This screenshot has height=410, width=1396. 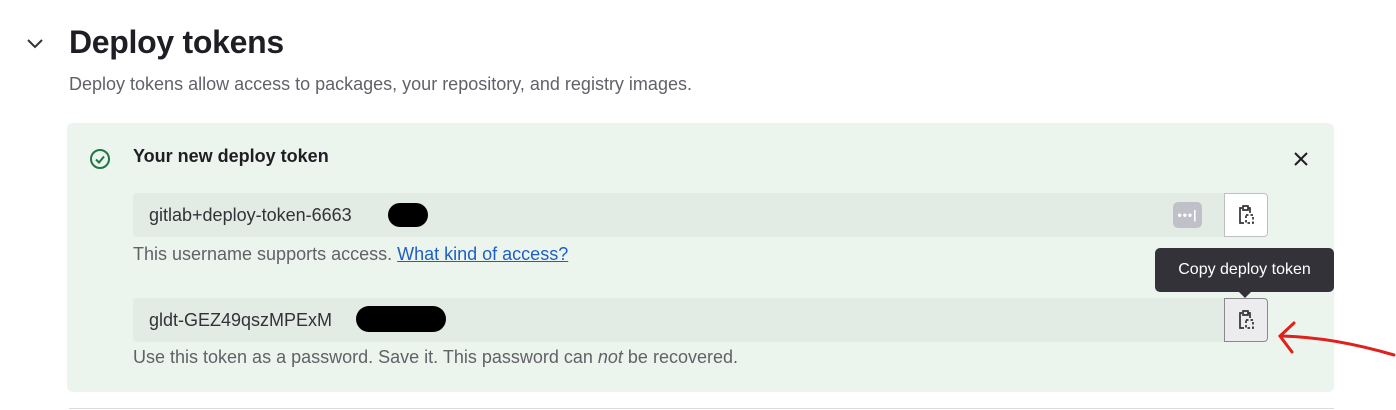 I want to click on copy-username-button, so click(x=1246, y=215).